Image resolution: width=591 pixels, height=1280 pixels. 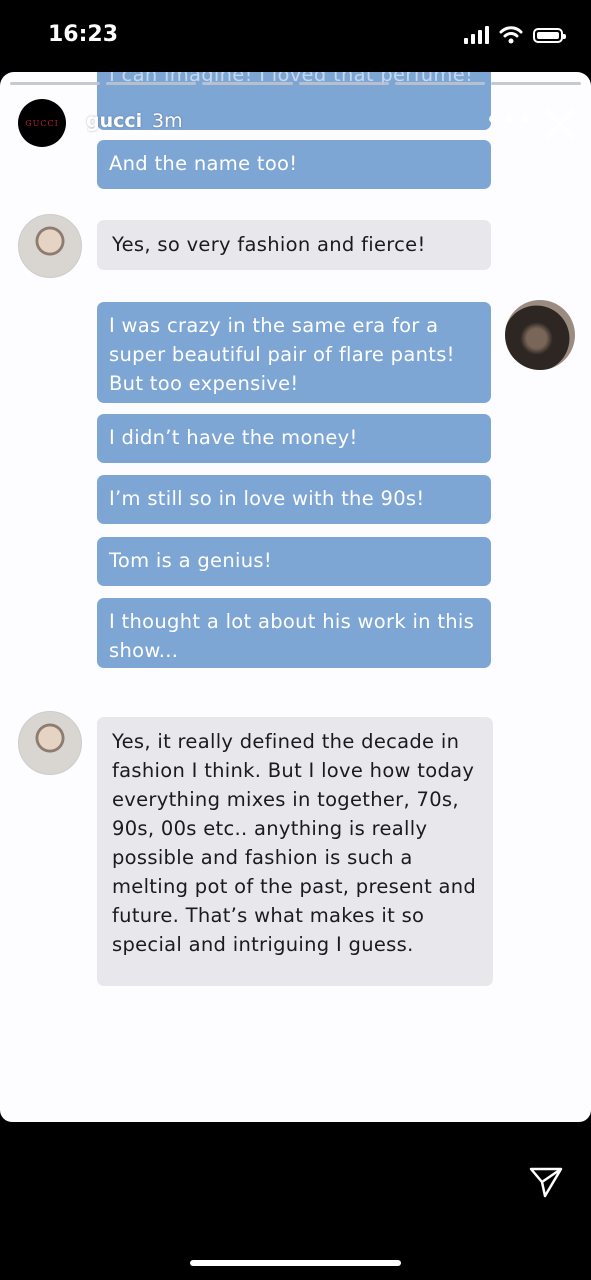 What do you see at coordinates (560, 124) in the screenshot?
I see `close-icon` at bounding box center [560, 124].